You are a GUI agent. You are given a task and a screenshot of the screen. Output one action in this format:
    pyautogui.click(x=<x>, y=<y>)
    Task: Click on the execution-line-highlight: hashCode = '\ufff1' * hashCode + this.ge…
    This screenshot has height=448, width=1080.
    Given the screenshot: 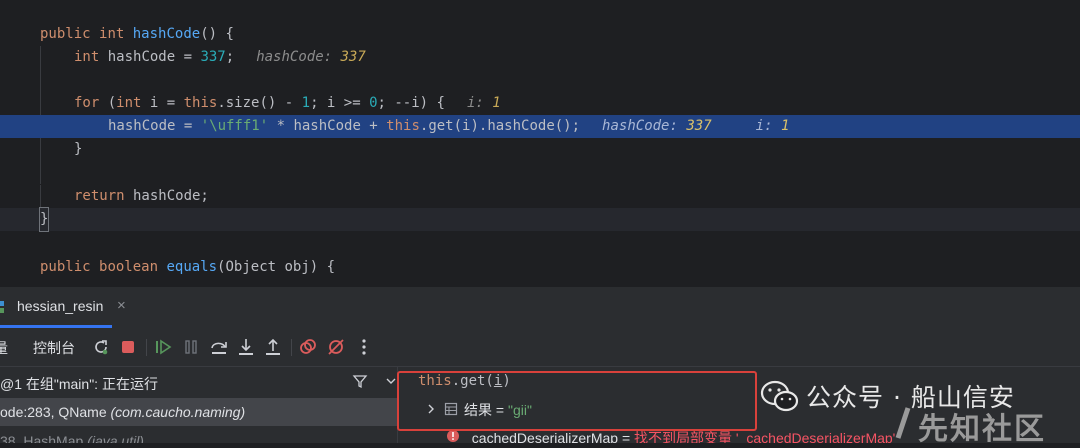 What is the action you would take?
    pyautogui.click(x=540, y=126)
    